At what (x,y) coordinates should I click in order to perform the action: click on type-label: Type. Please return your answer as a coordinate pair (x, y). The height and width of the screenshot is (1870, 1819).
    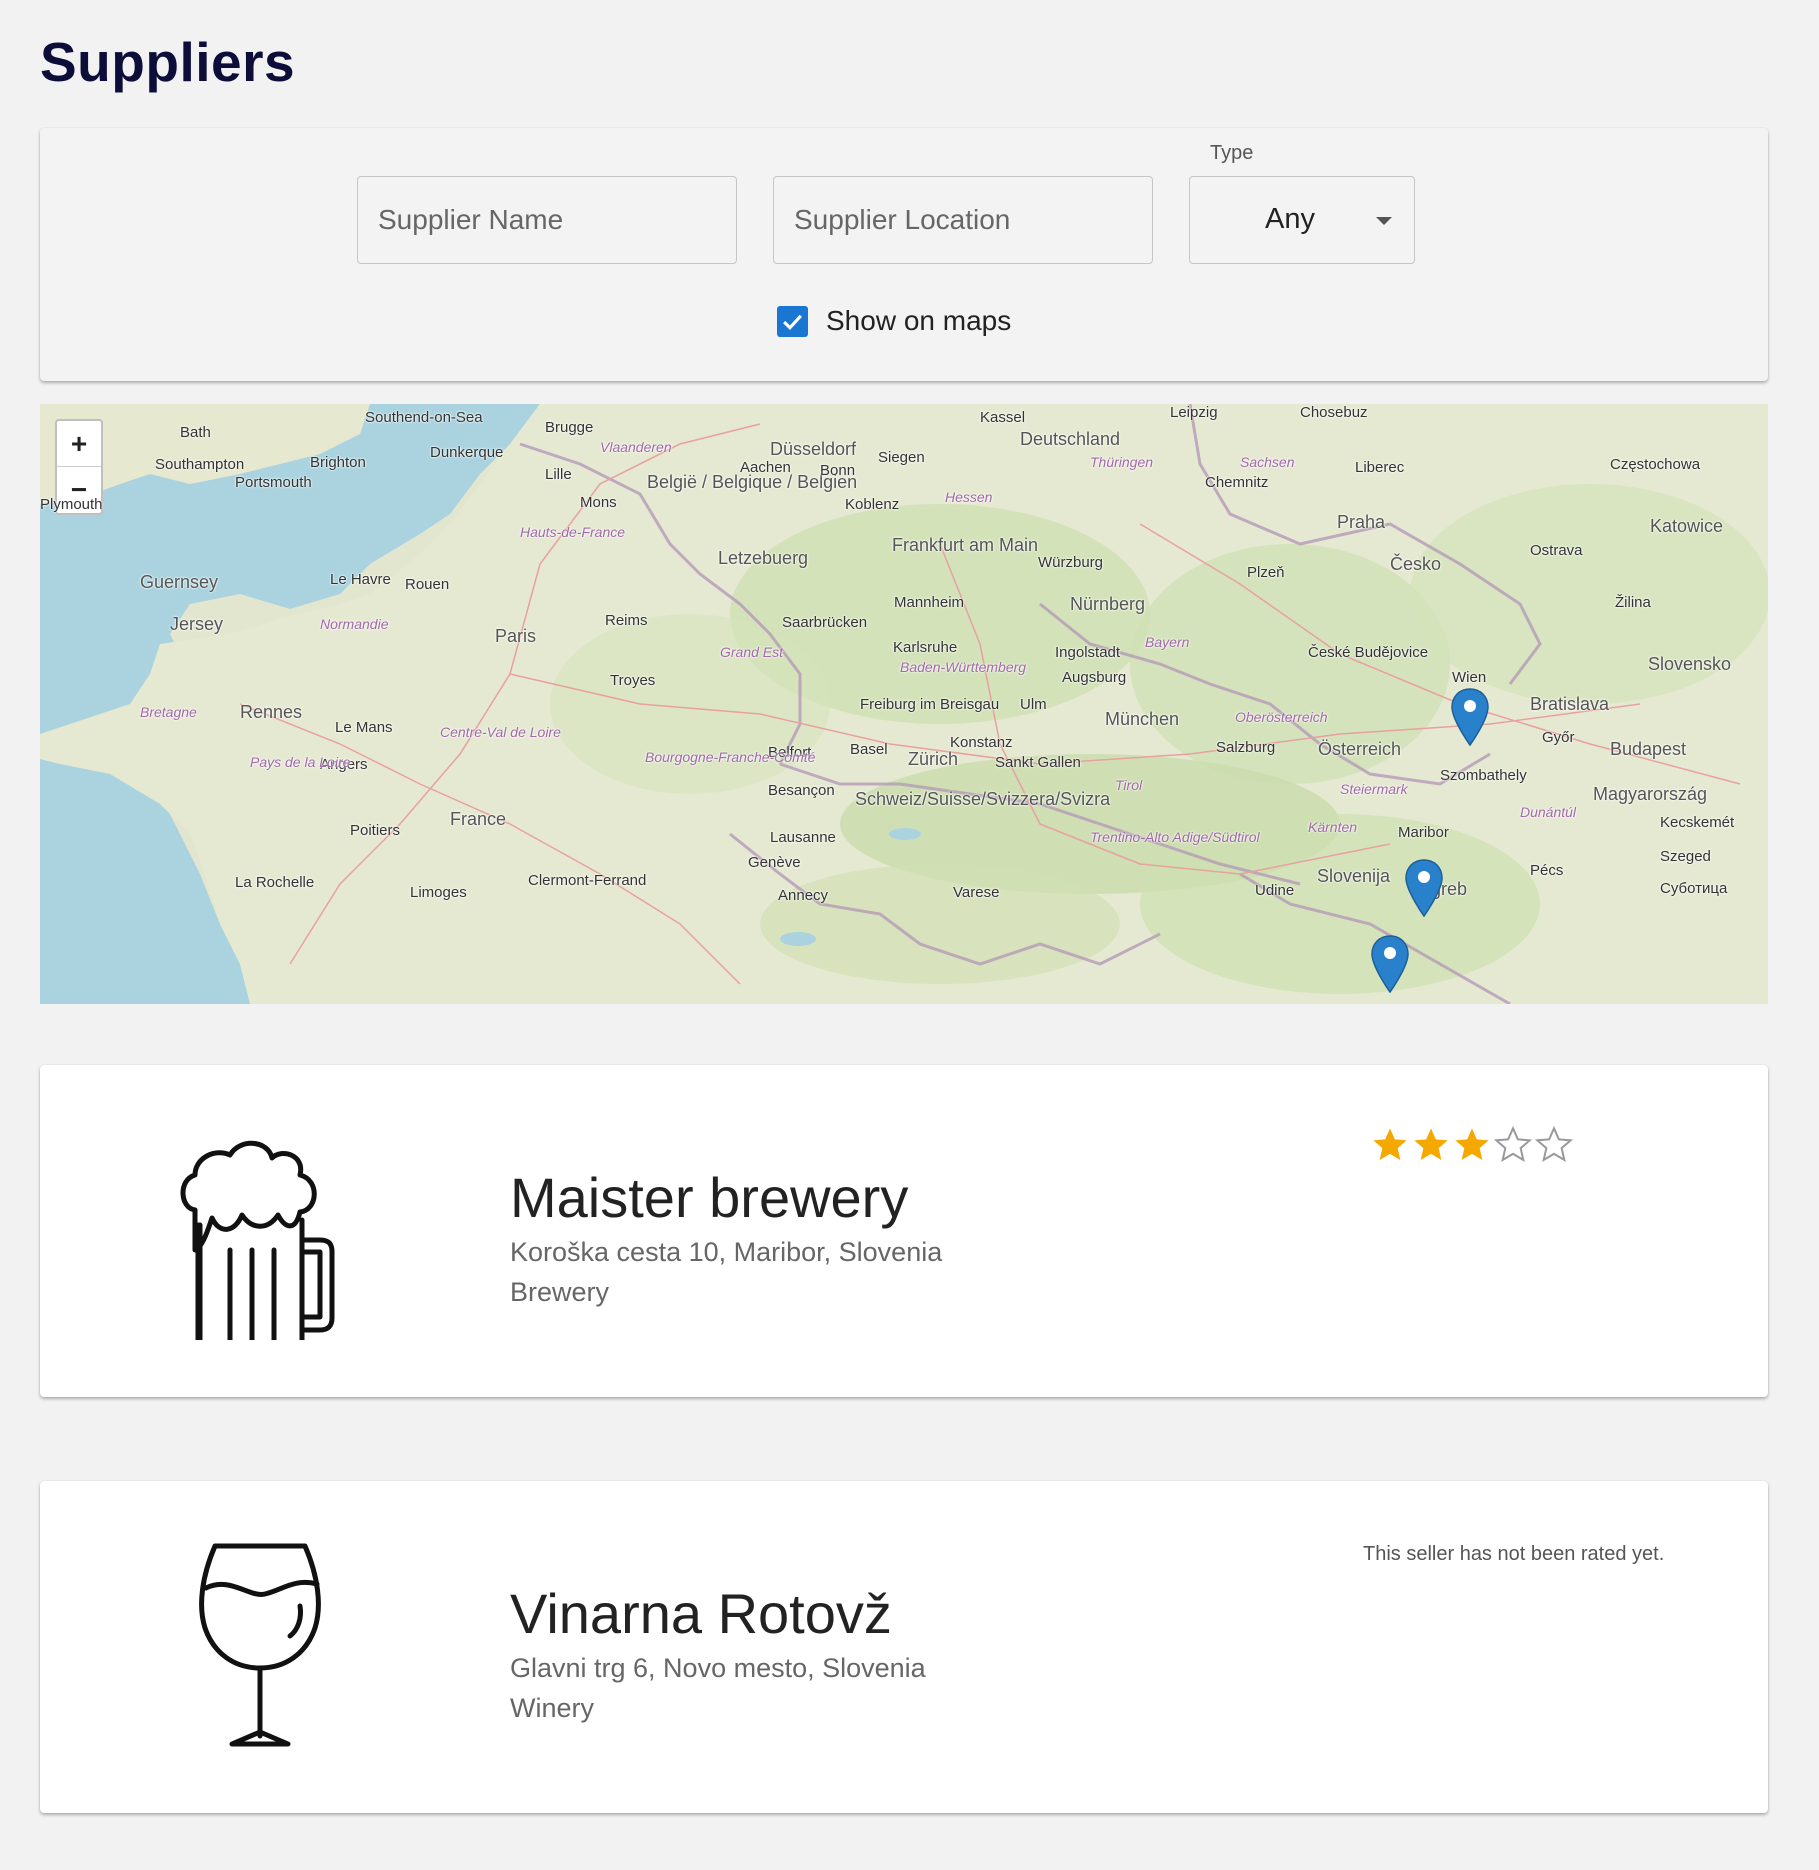
    Looking at the image, I should click on (1232, 153).